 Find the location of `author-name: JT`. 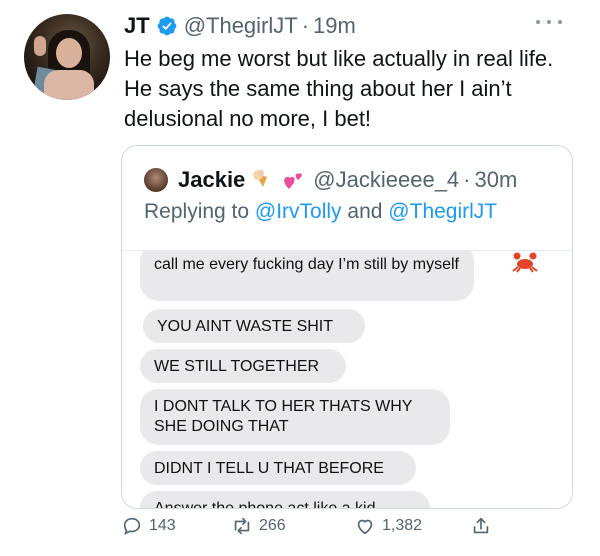

author-name: JT is located at coordinates (137, 26).